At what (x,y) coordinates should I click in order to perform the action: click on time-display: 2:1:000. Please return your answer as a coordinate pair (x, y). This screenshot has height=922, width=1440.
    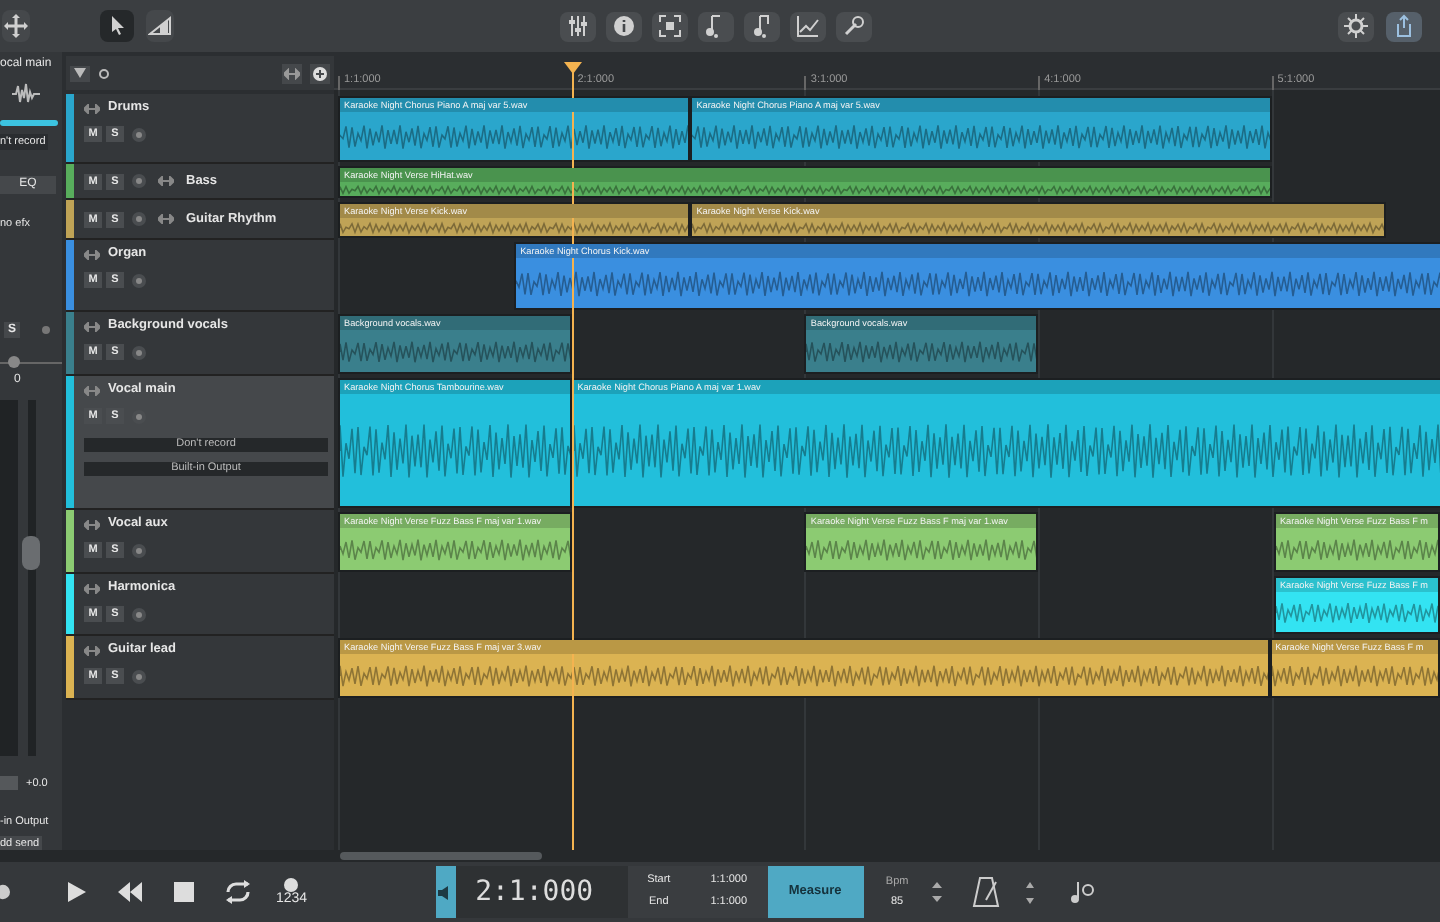
    Looking at the image, I should click on (541, 892).